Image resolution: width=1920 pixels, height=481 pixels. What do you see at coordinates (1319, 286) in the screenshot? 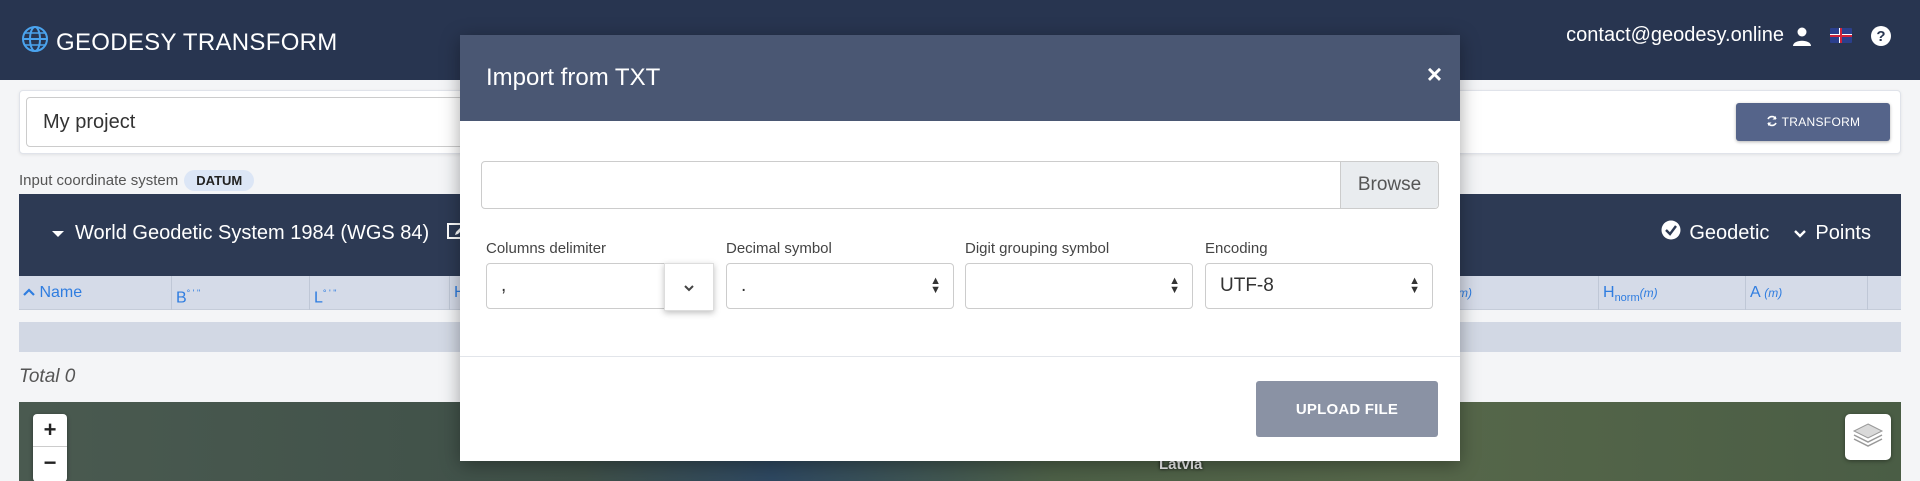
I see `encoding-select: UTF-8 ▲ ▼` at bounding box center [1319, 286].